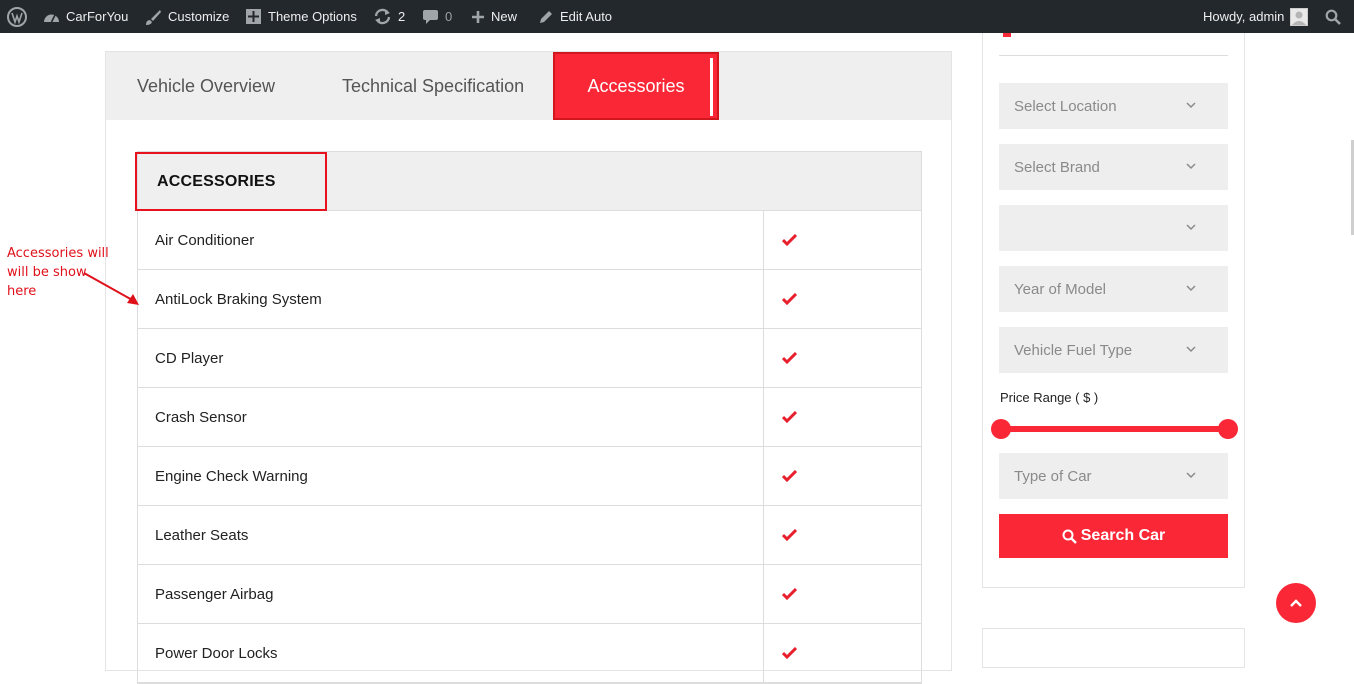 This screenshot has height=684, width=1354. I want to click on select-year-label: Year of Model, so click(1060, 289).